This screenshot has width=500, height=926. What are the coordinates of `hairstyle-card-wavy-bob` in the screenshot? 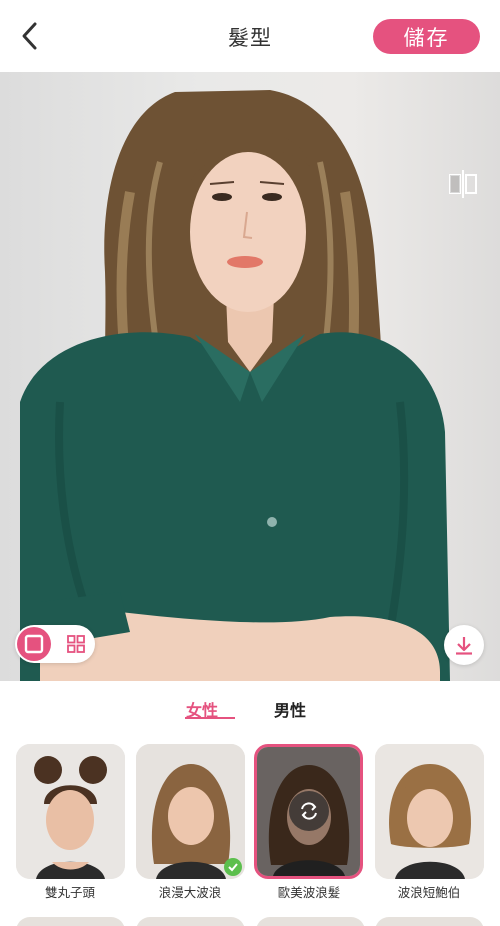 It's located at (429, 811).